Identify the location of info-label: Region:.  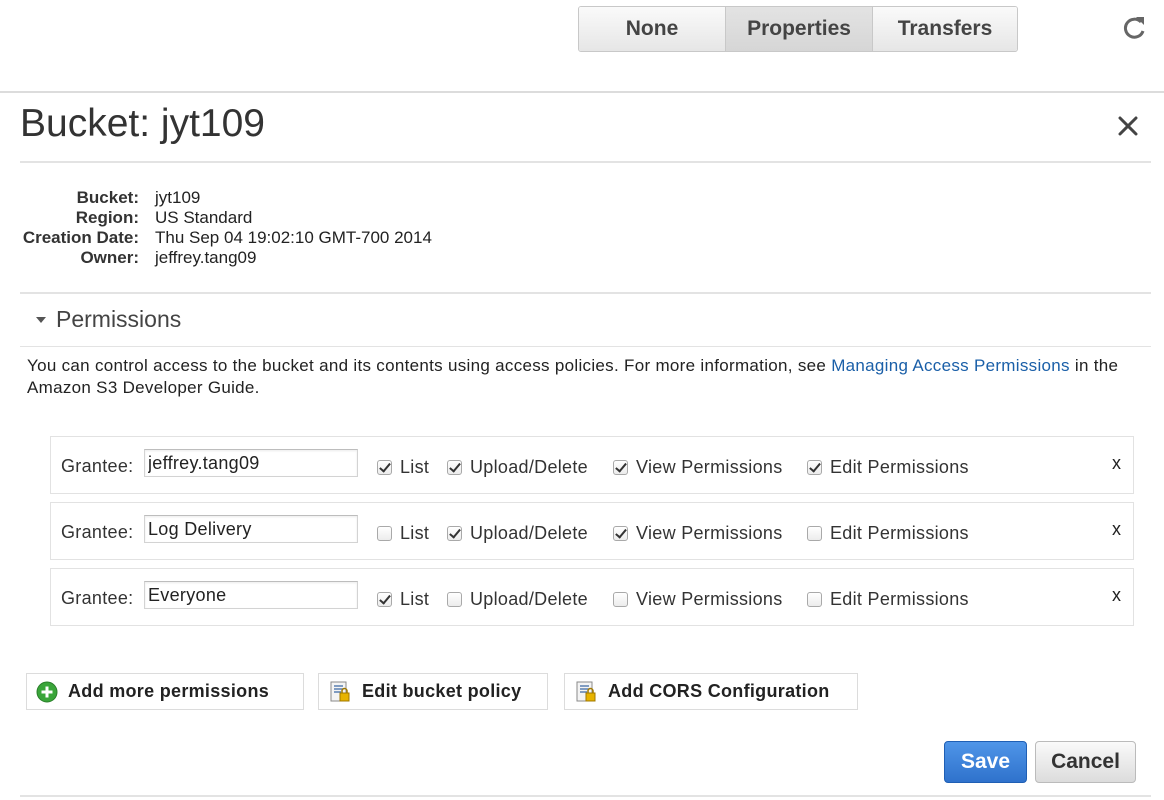
(107, 217).